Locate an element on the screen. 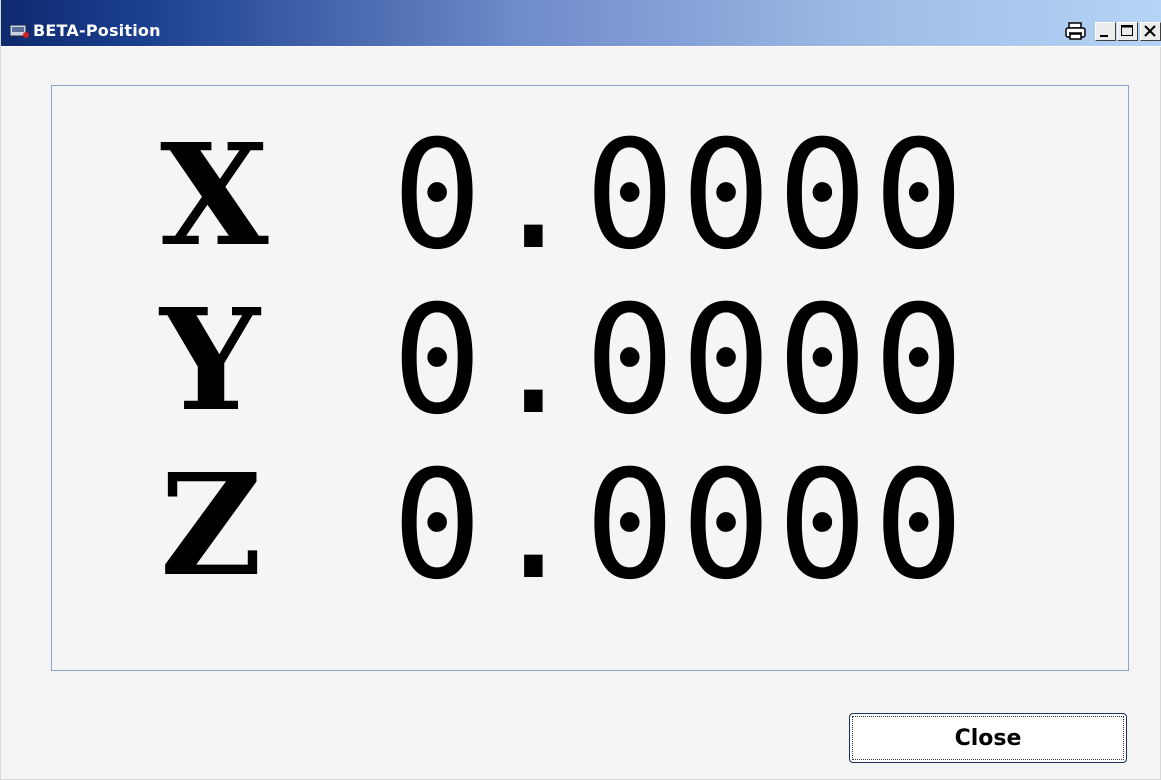  maximize-button is located at coordinates (1127, 31).